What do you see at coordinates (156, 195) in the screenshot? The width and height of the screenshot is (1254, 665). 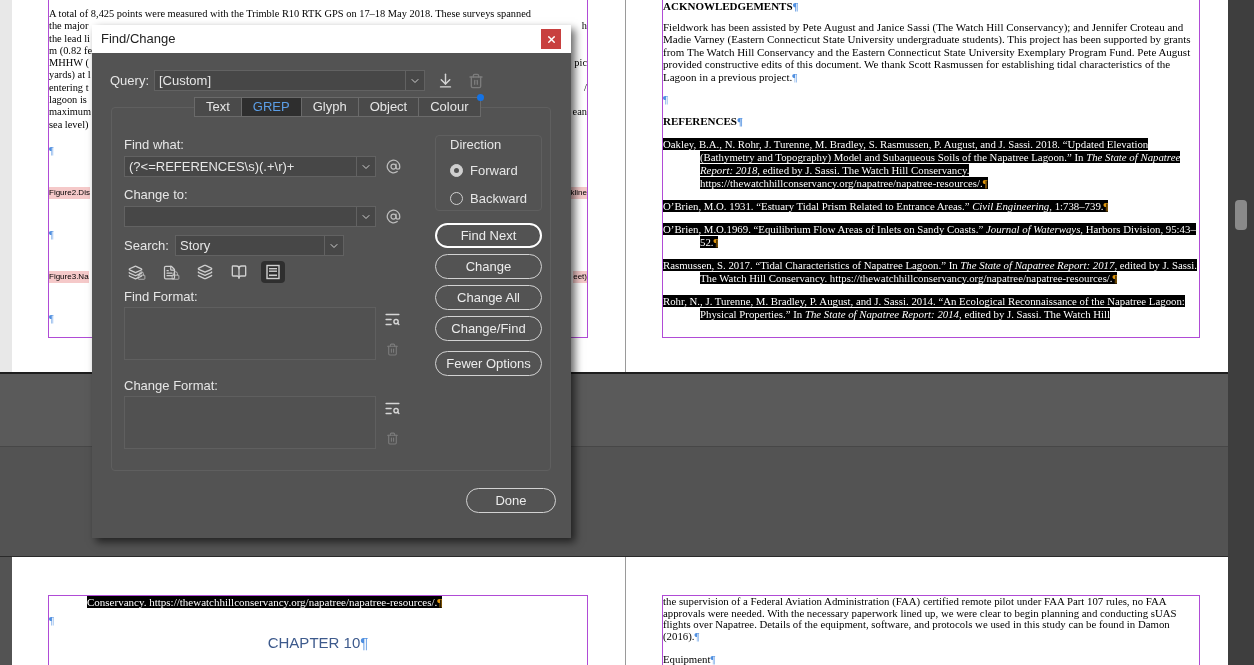 I see `field-label: Change to:` at bounding box center [156, 195].